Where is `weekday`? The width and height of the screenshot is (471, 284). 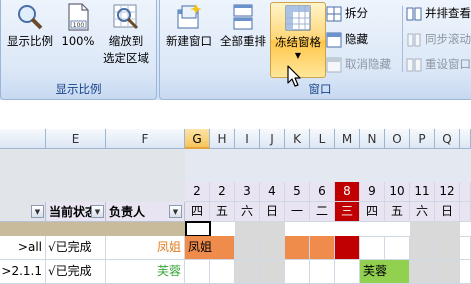 weekday is located at coordinates (465, 212).